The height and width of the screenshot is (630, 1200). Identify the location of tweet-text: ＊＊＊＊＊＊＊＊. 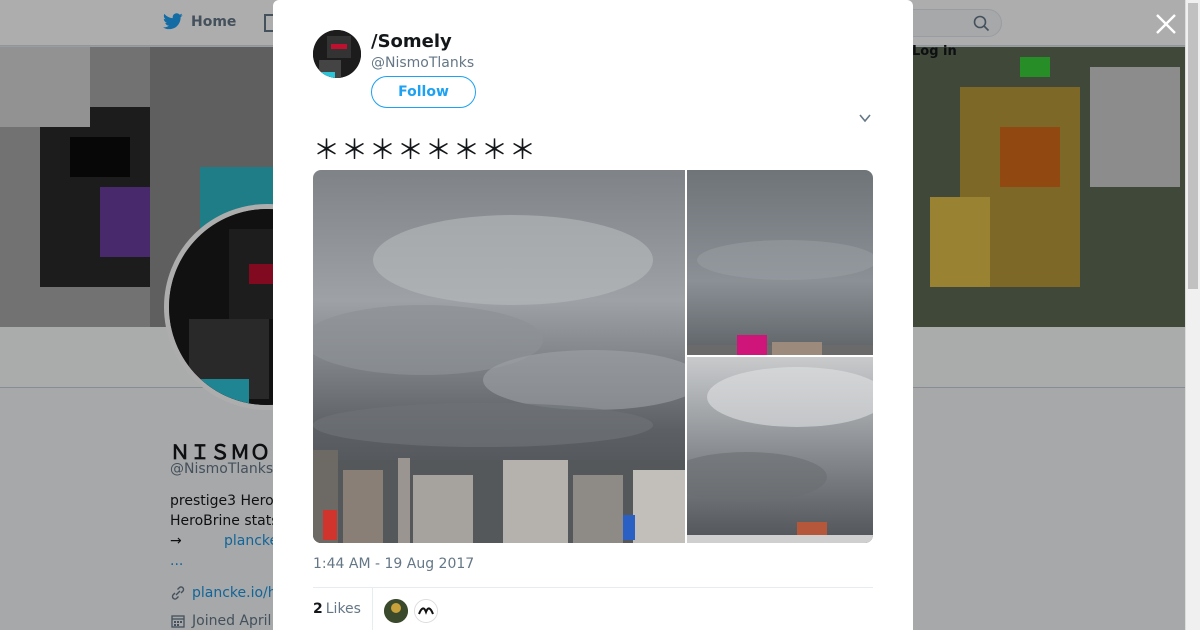
(425, 150).